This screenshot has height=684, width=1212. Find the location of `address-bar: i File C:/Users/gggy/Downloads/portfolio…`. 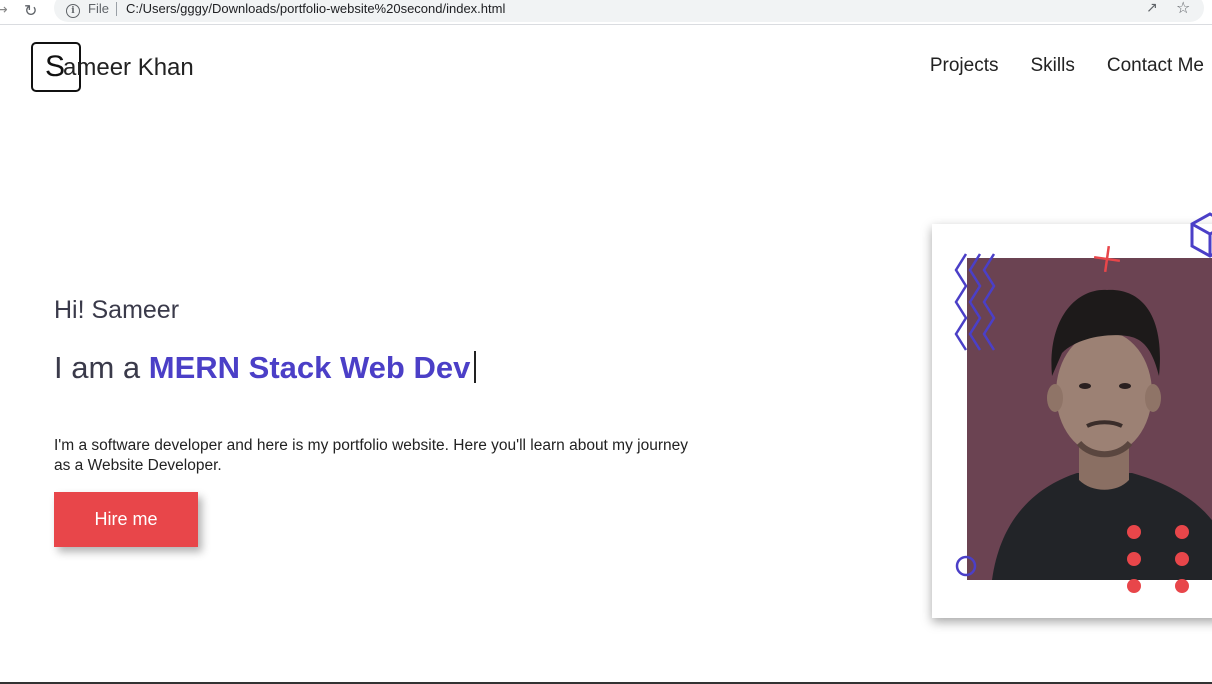

address-bar: i File C:/Users/gggy/Downloads/portfolio… is located at coordinates (629, 11).